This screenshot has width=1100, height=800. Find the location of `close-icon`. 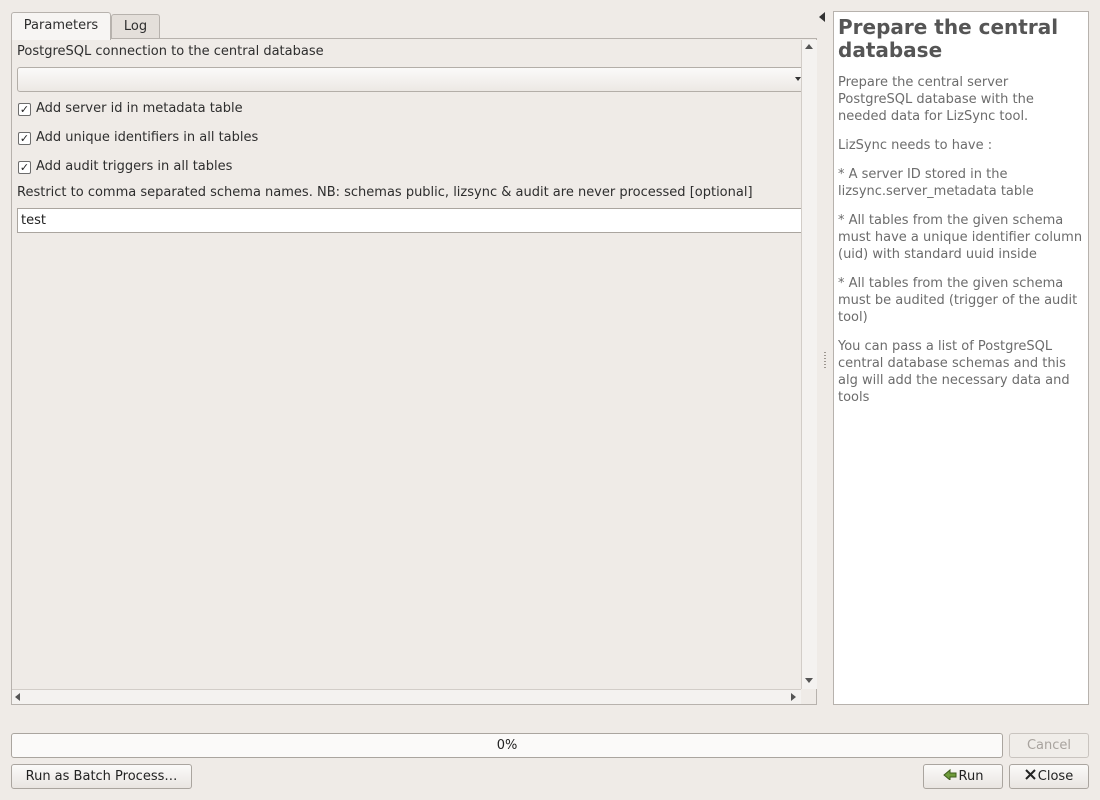

close-icon is located at coordinates (1030, 776).